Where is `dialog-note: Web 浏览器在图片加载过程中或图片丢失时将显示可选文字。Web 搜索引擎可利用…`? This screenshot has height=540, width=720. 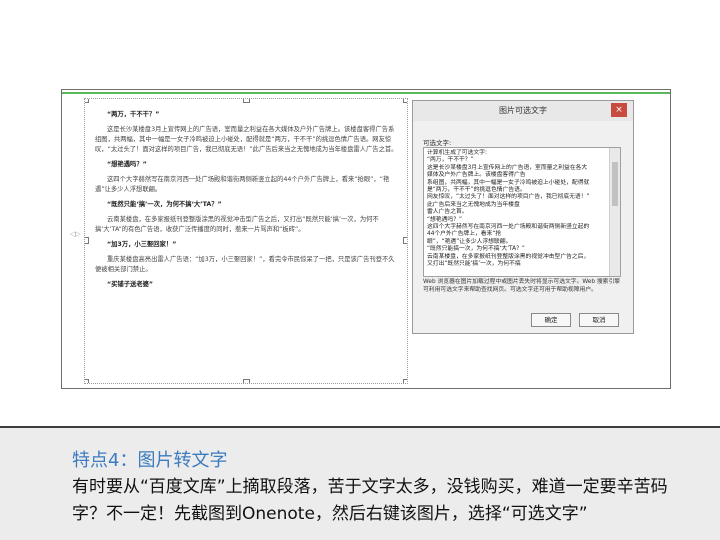
dialog-note: Web 浏览器在图片加载过程中或图片丢失时将显示可选文字。Web 搜索引擎可利用… is located at coordinates (522, 286).